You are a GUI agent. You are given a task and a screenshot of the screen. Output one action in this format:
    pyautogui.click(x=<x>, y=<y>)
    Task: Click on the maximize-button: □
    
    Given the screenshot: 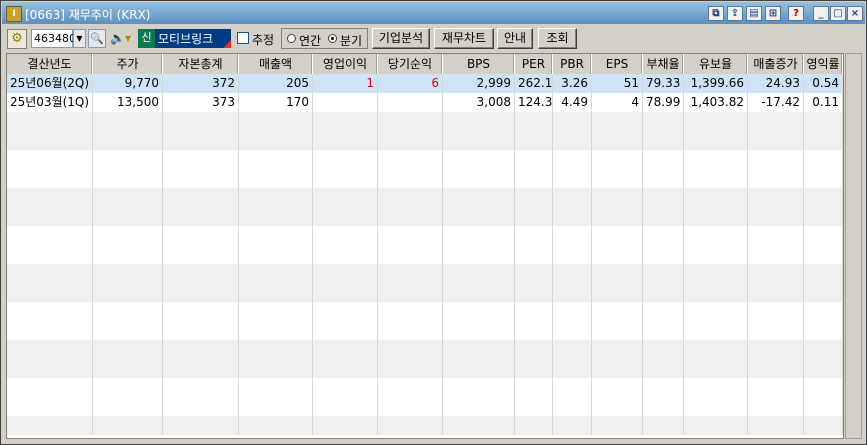 What is the action you would take?
    pyautogui.click(x=838, y=13)
    